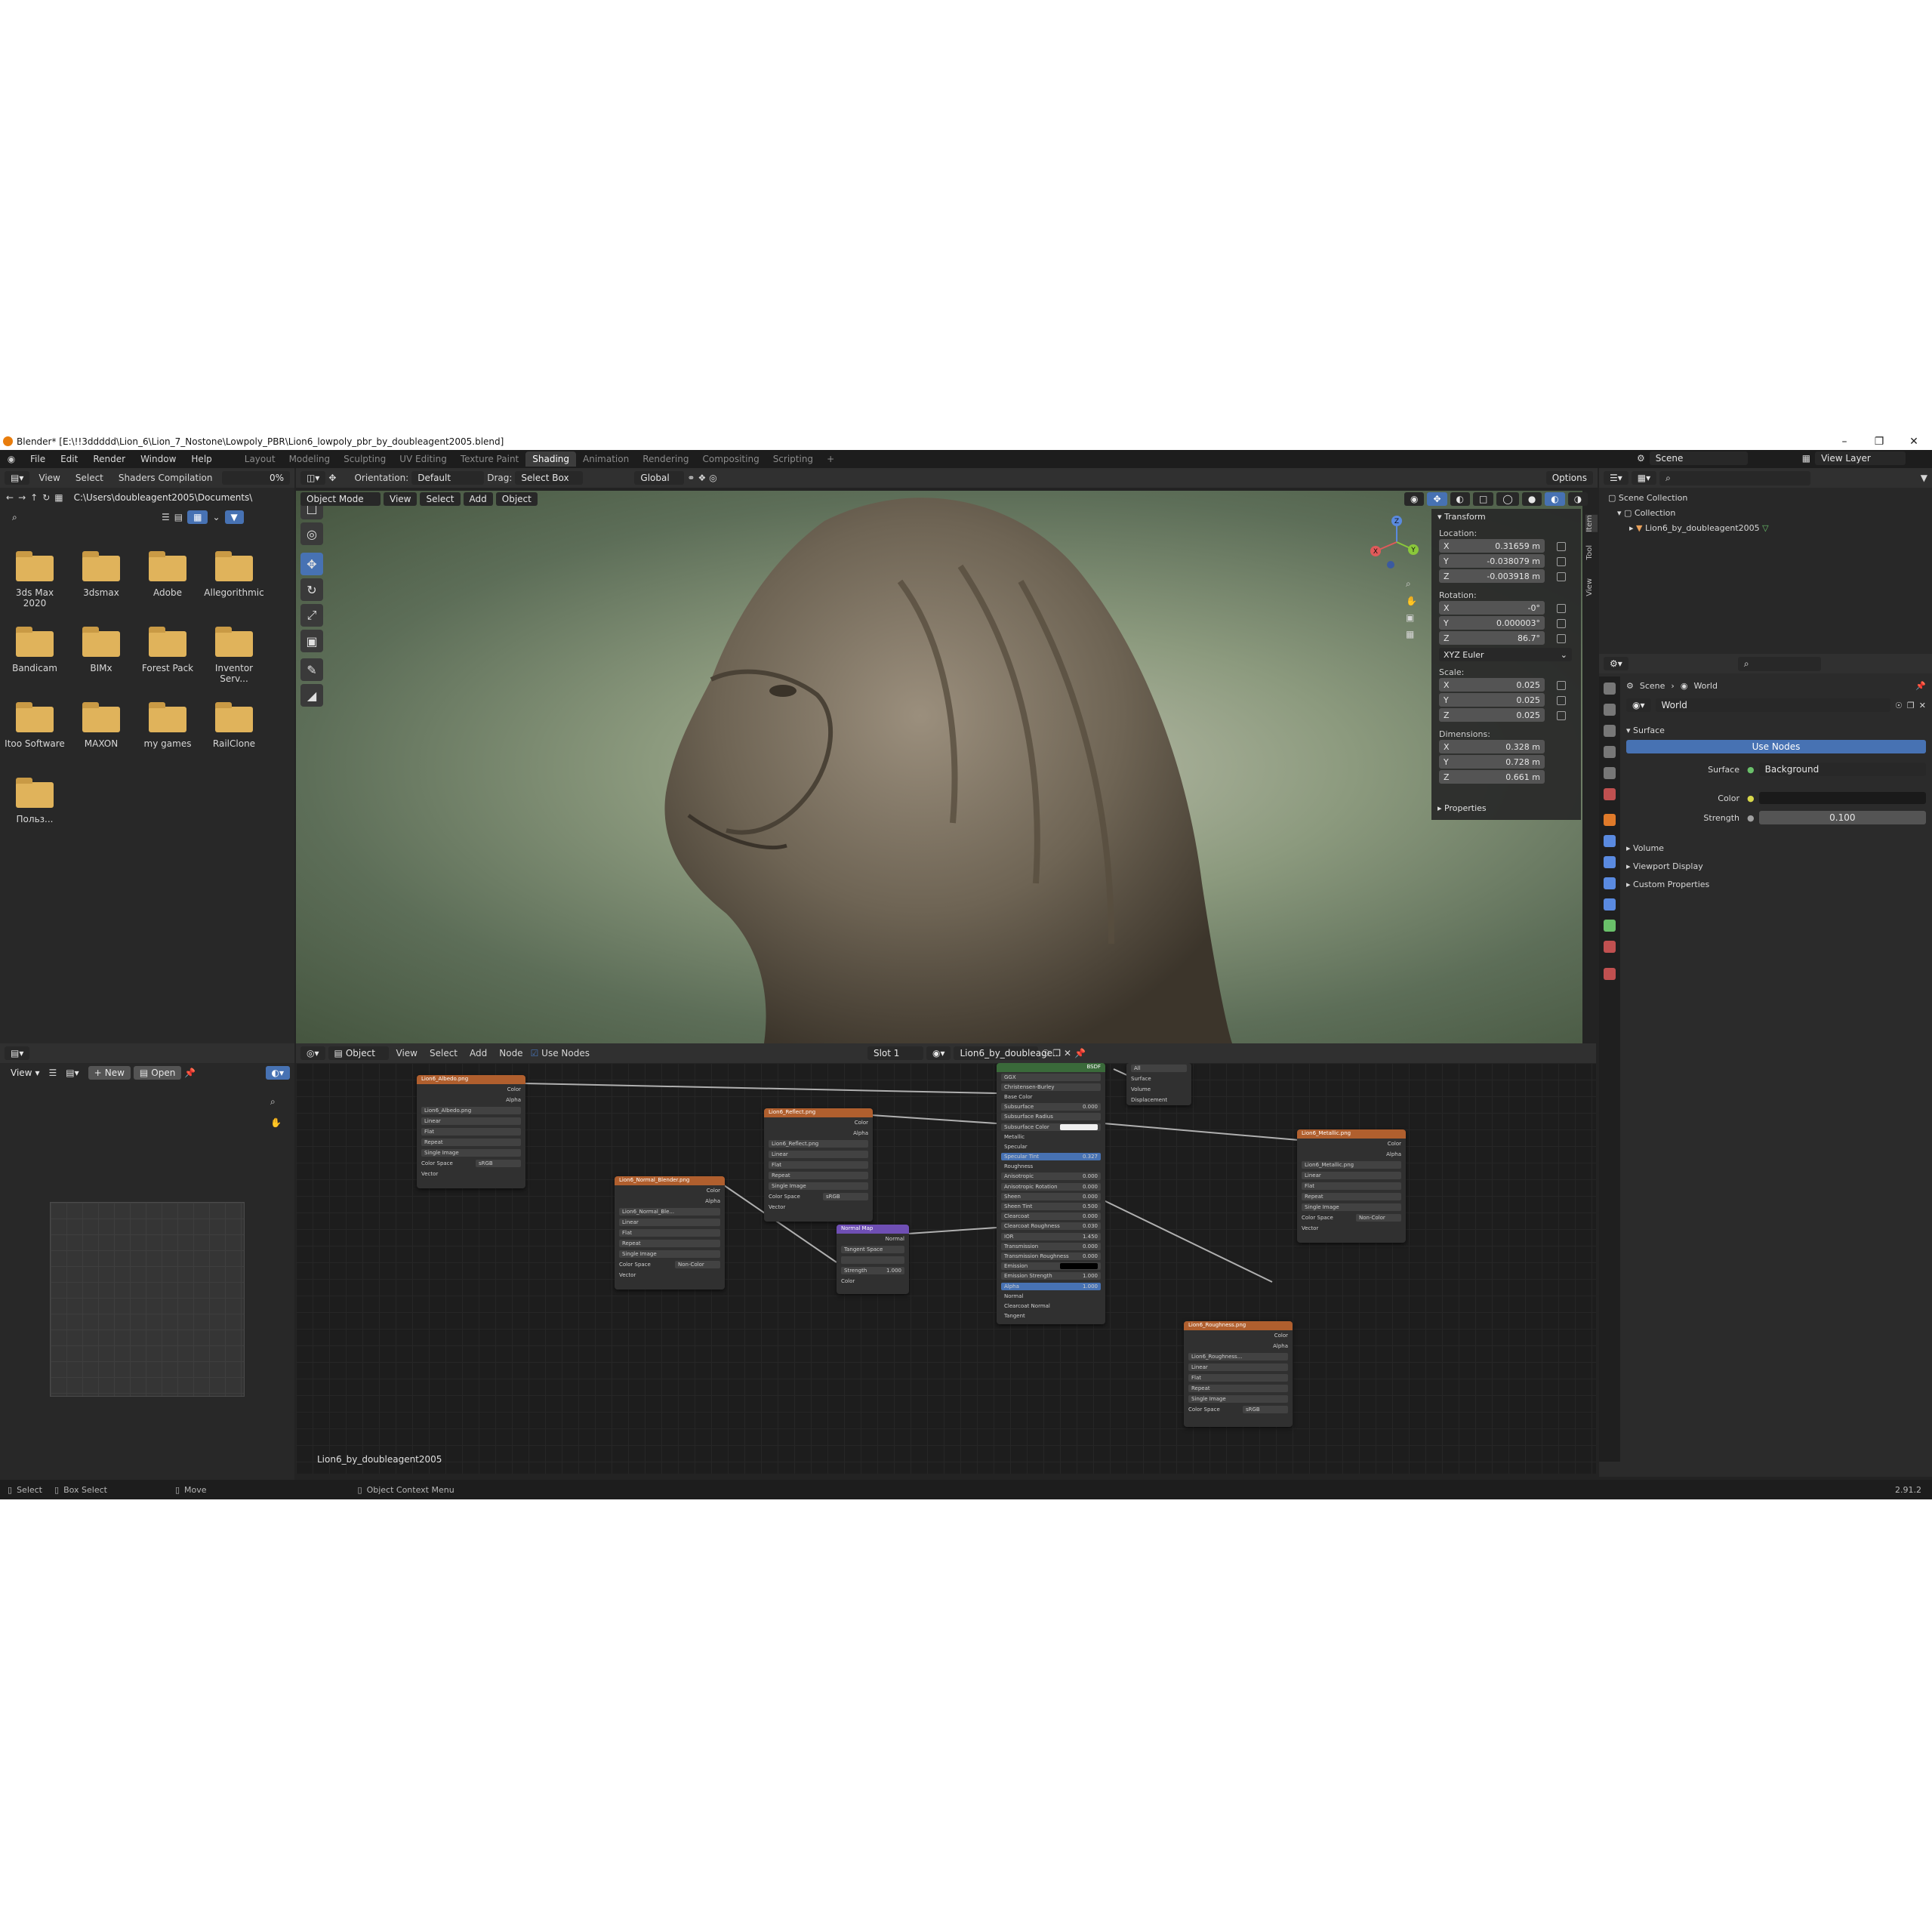 This screenshot has width=1932, height=1932. I want to click on scene-tab-icon, so click(1610, 773).